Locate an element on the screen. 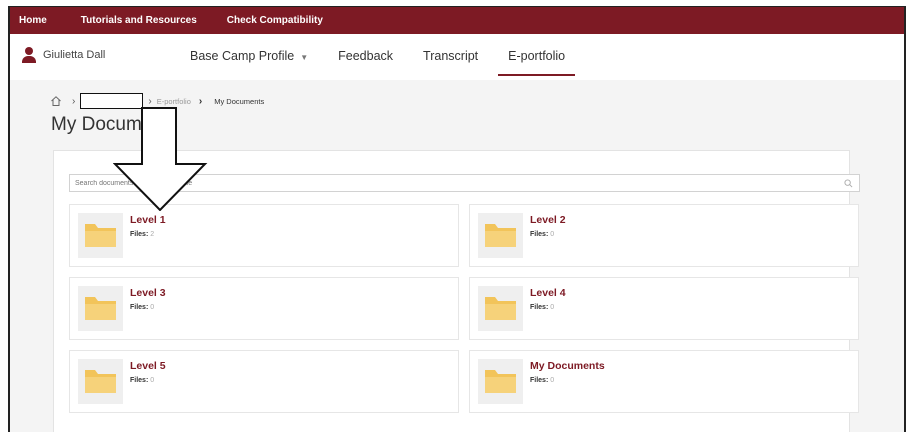  user-menu: Giulietta Dall is located at coordinates (63, 55).